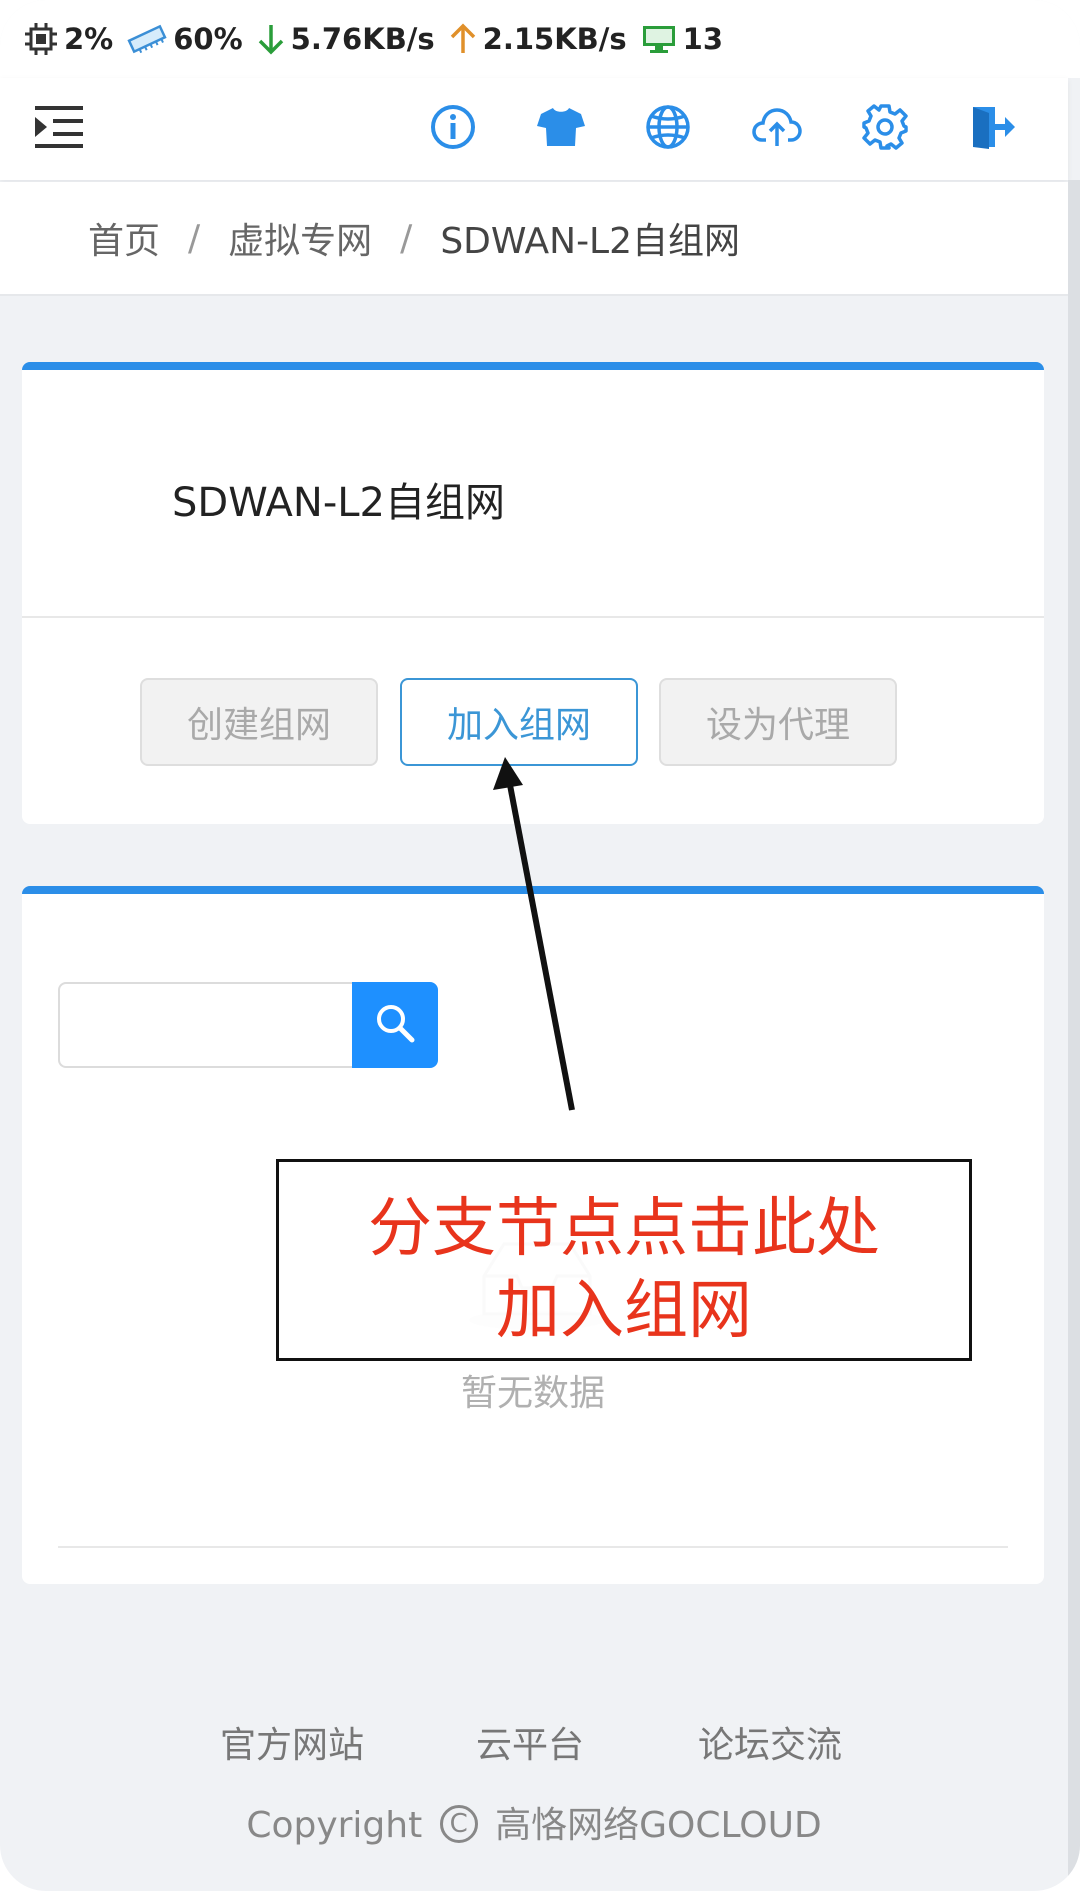  Describe the element at coordinates (530, 1742) in the screenshot. I see `footer-link-cloud-platform: 云平台` at that location.